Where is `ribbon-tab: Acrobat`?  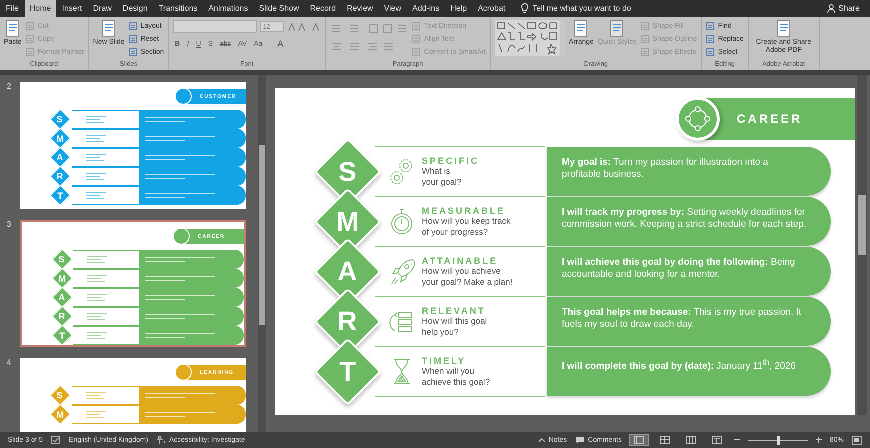
ribbon-tab: Acrobat is located at coordinates (492, 8).